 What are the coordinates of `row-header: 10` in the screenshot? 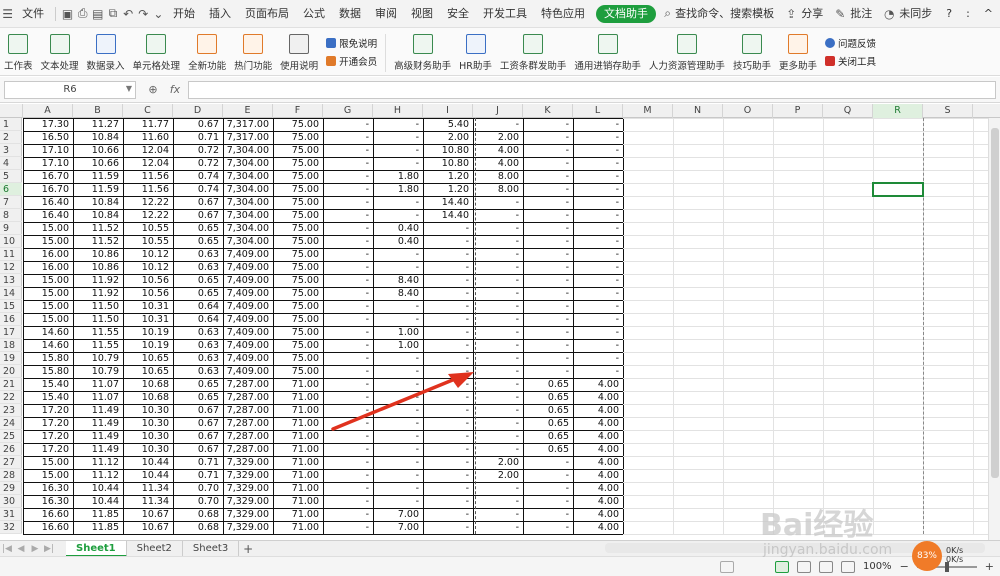 It's located at (11, 241).